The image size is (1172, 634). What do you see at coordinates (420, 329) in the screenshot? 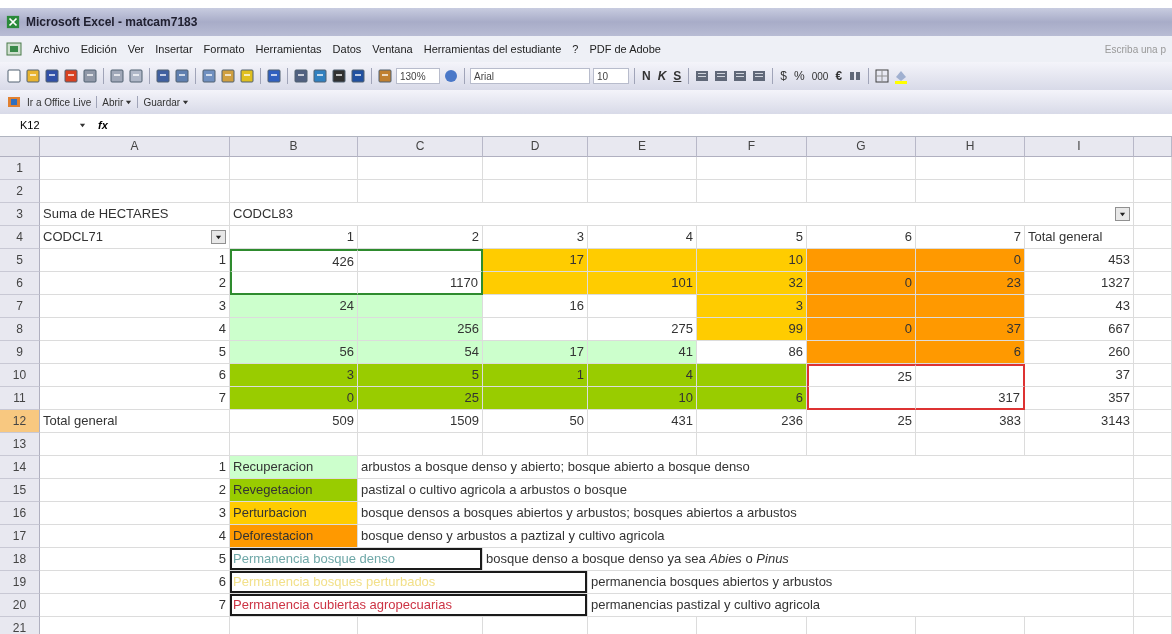
I see `table-cell: 256` at bounding box center [420, 329].